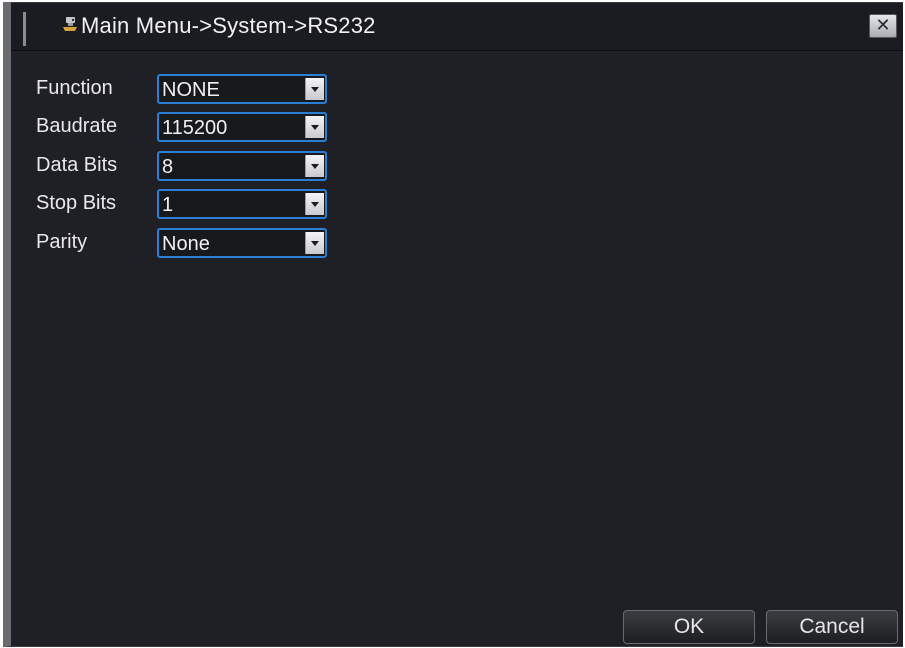 This screenshot has width=905, height=648. I want to click on function-value: NONE, so click(191, 90).